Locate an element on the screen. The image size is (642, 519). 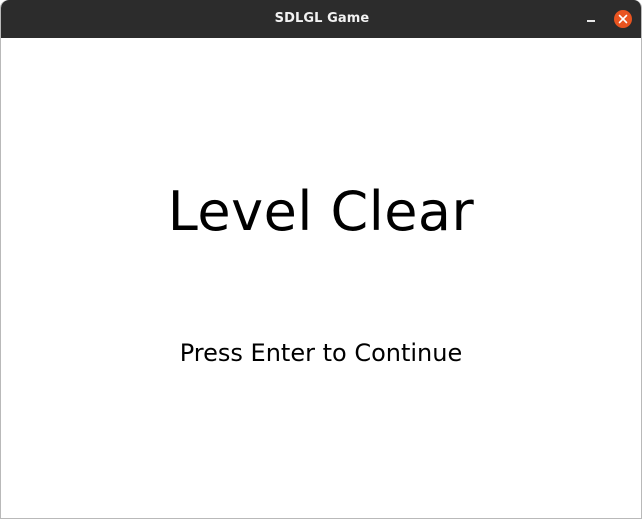
level-clear-heading: Level Clear is located at coordinates (321, 211).